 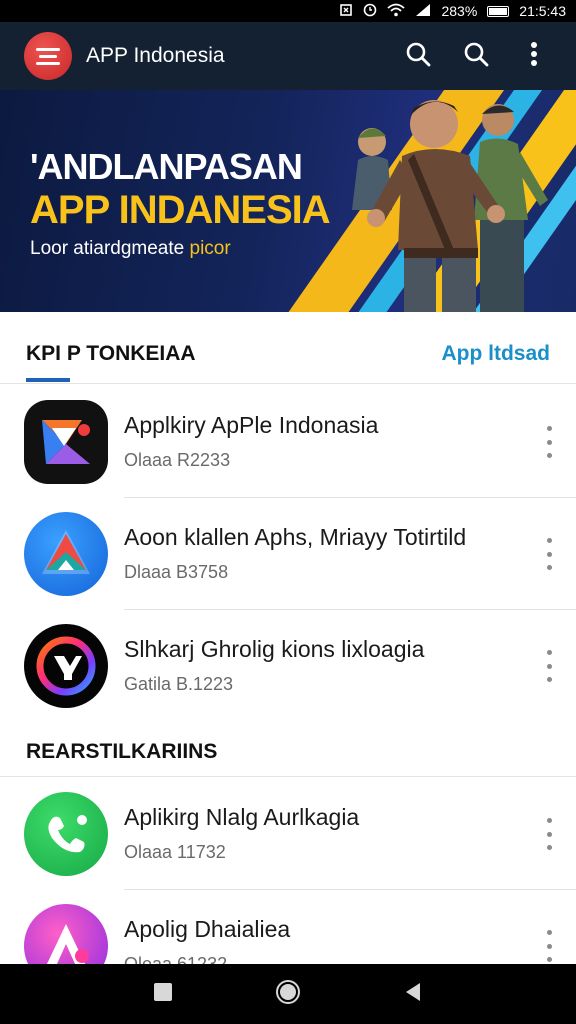 I want to click on app-icon-colorful-a, so click(x=66, y=442).